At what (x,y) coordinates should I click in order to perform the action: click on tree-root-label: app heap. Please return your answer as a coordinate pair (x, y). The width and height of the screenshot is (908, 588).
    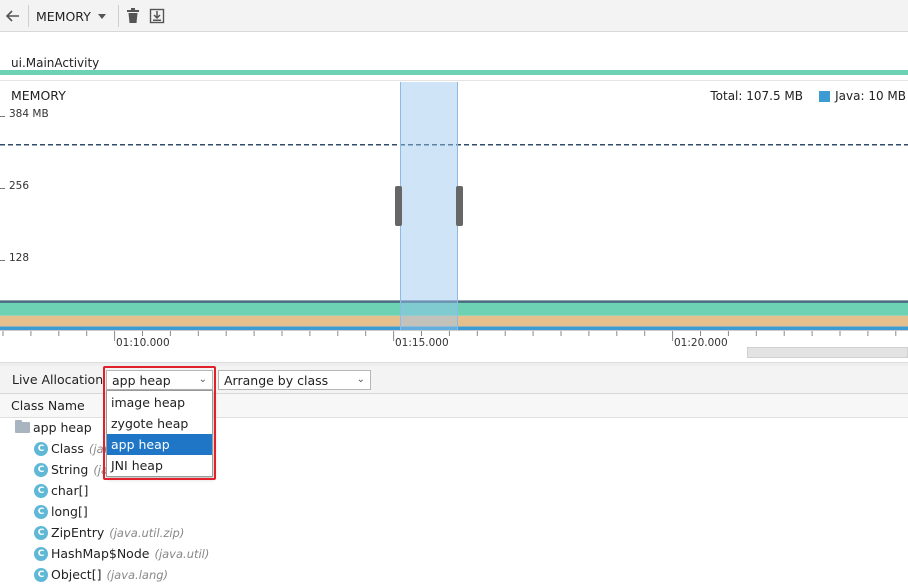
    Looking at the image, I should click on (62, 427).